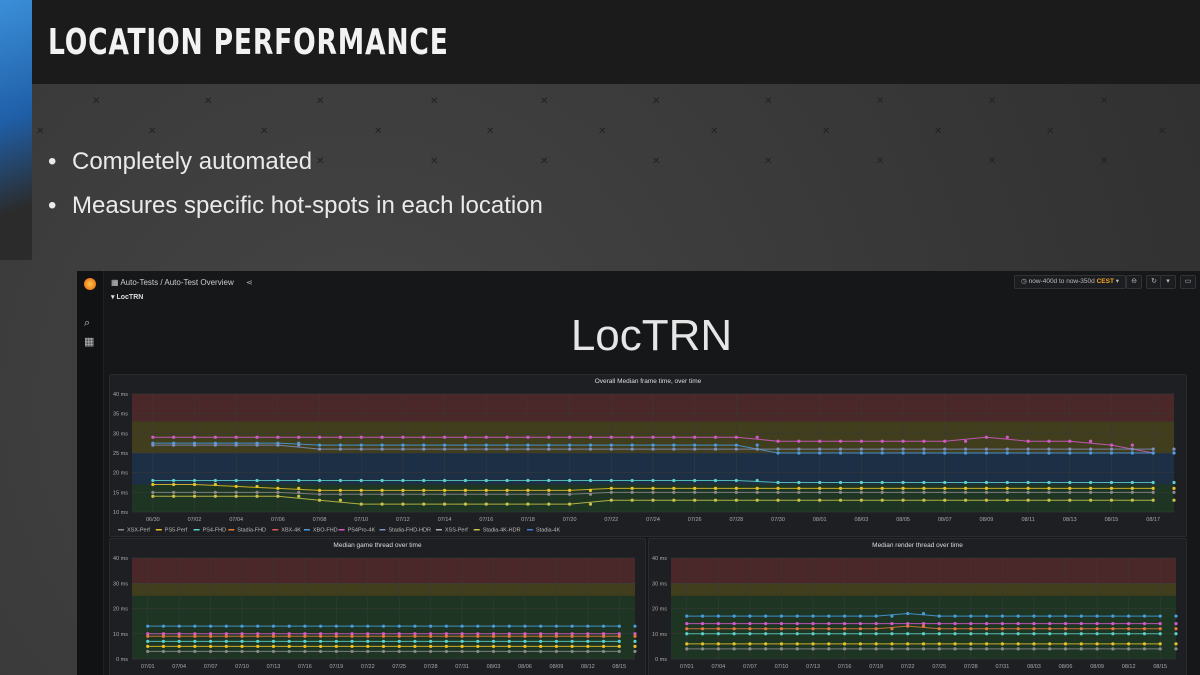 The width and height of the screenshot is (1200, 675). What do you see at coordinates (570, 520) in the screenshot?
I see `x-tick-label: 07/20` at bounding box center [570, 520].